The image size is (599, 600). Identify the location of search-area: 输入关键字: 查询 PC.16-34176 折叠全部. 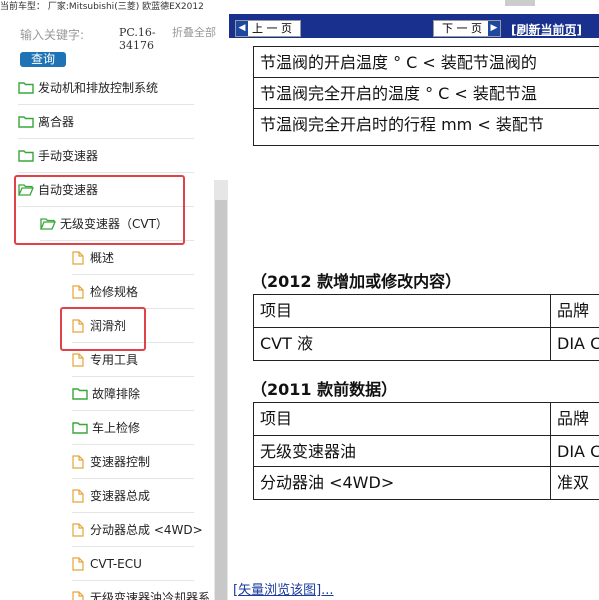
(124, 48).